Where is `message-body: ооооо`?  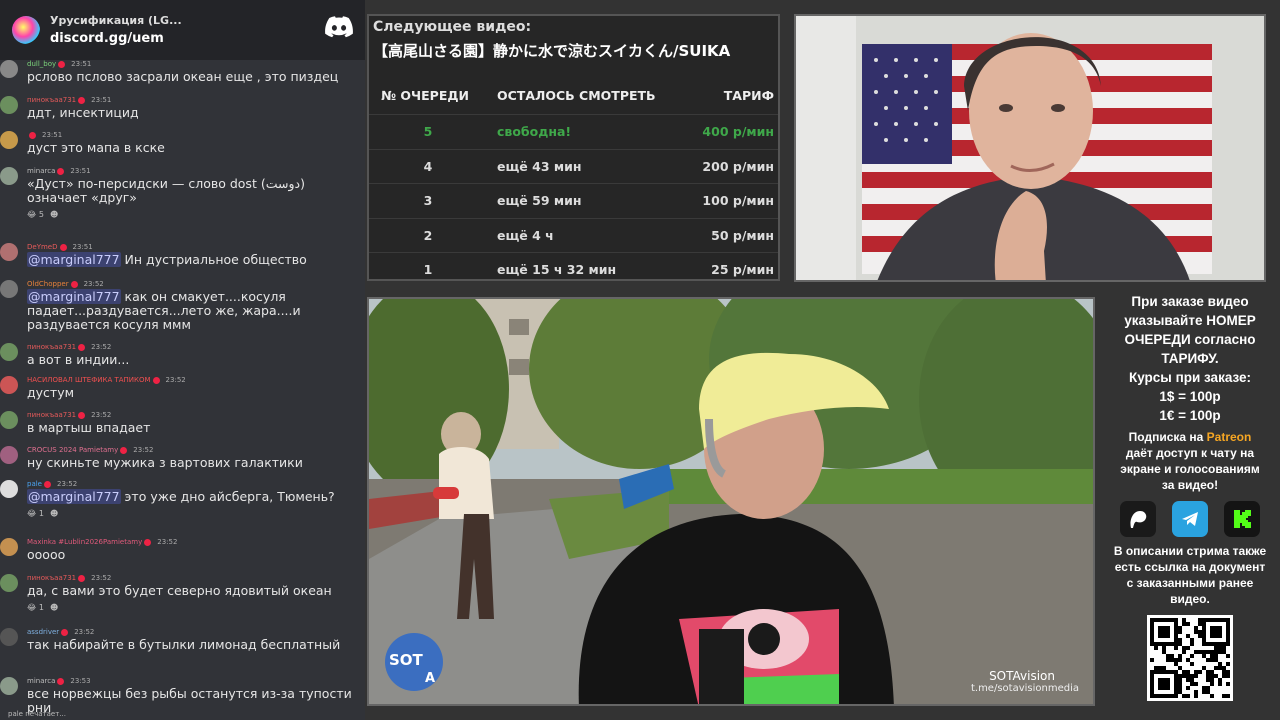
message-body: ооооо is located at coordinates (46, 554).